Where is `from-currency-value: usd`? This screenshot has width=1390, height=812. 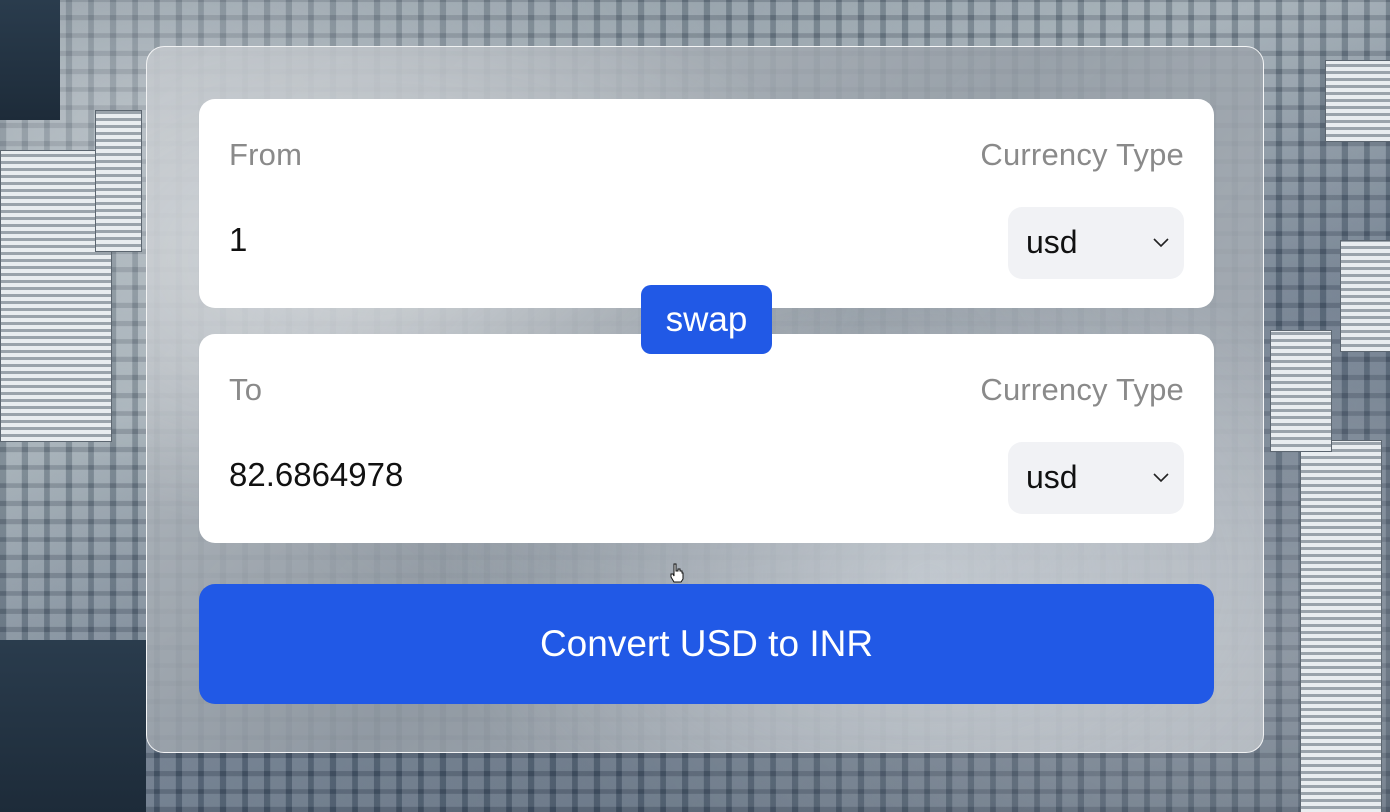 from-currency-value: usd is located at coordinates (1052, 242).